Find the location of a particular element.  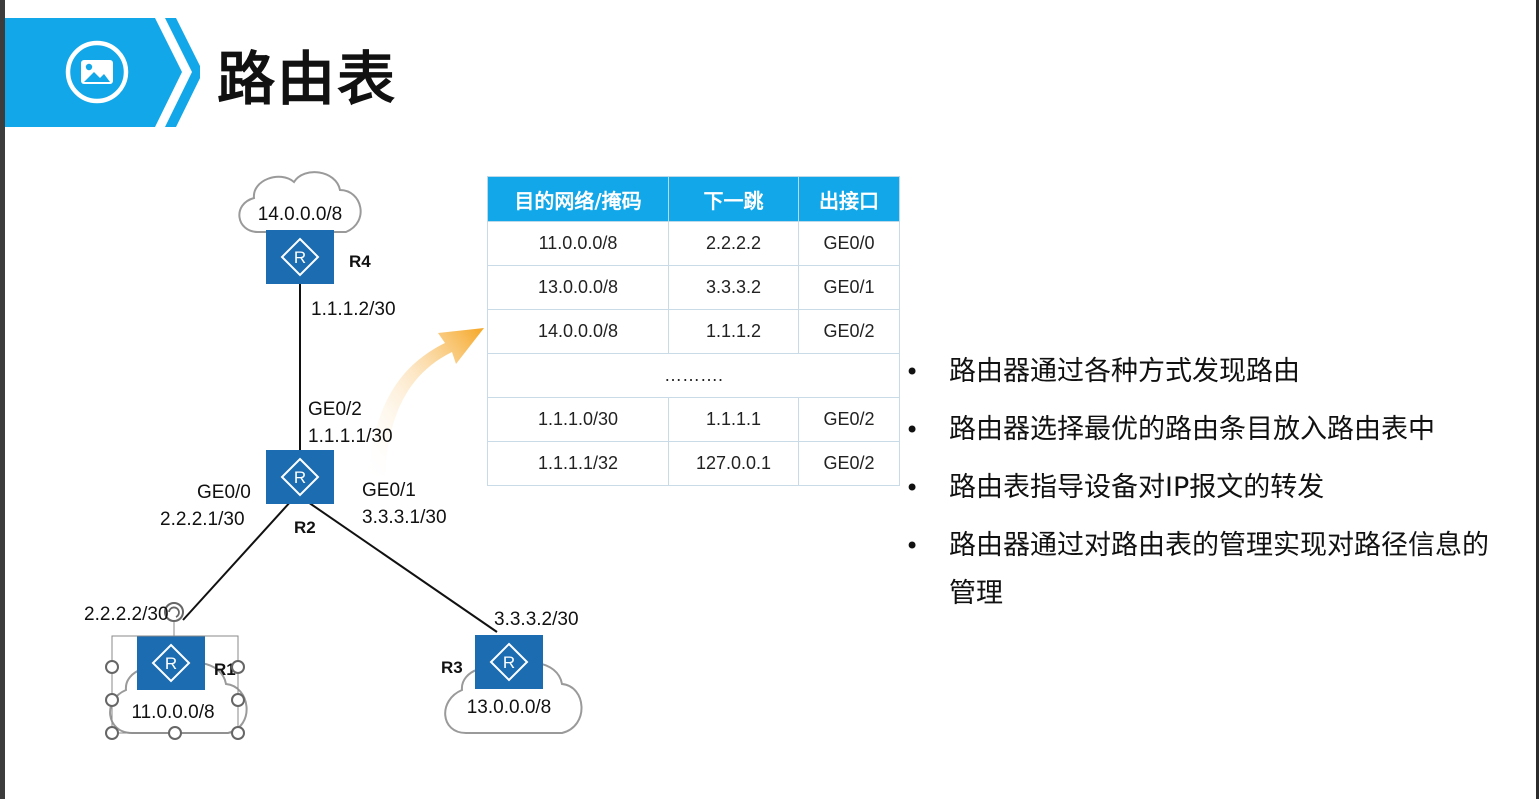

router-r4: R is located at coordinates (300, 257).